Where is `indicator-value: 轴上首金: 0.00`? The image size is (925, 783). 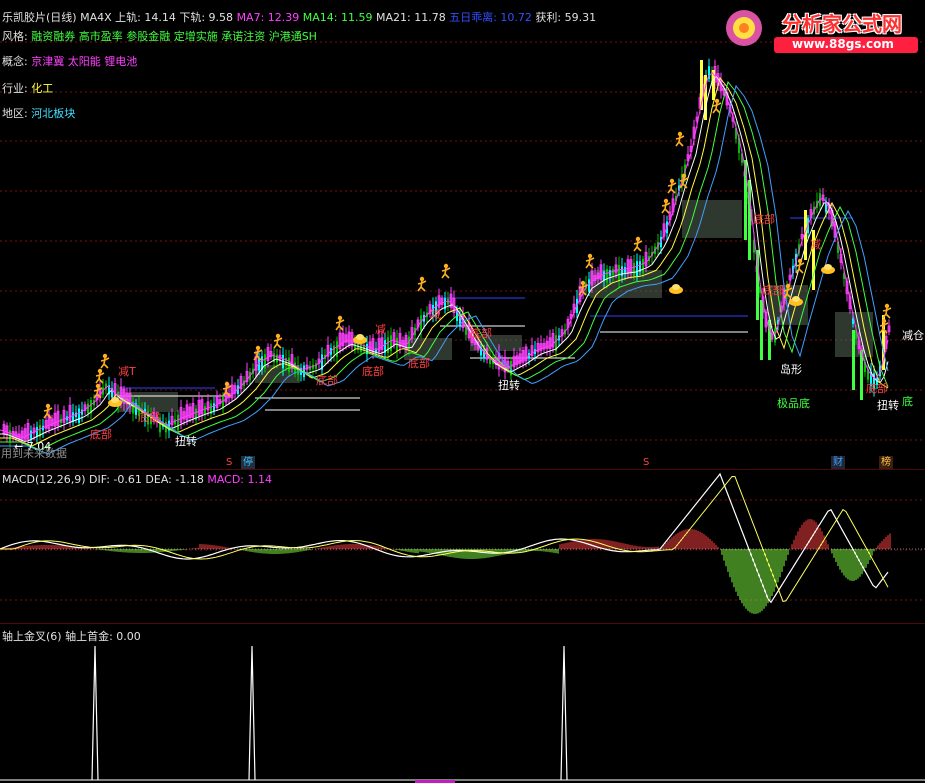 indicator-value: 轴上首金: 0.00 is located at coordinates (103, 636).